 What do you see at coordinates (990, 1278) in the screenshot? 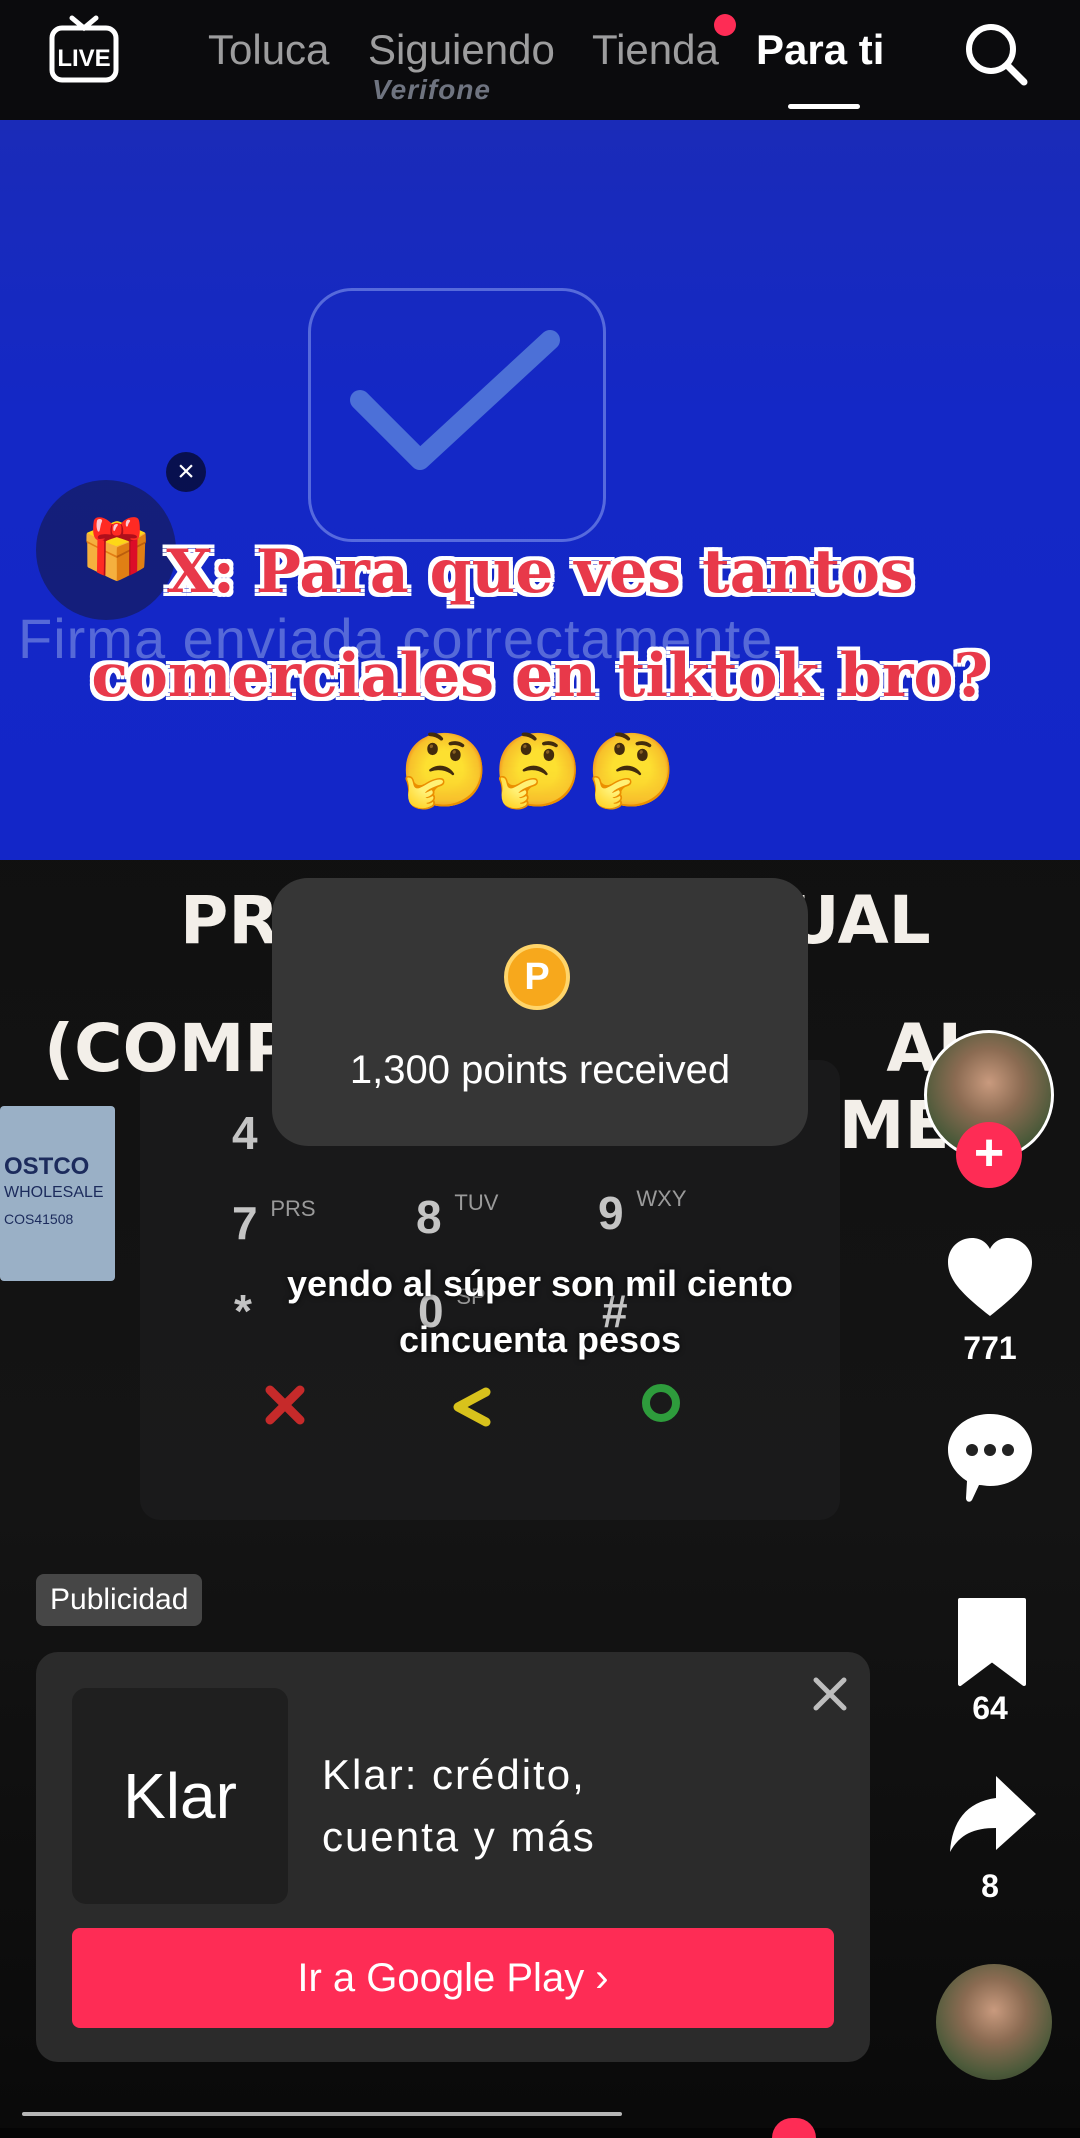
I see `heart-icon` at bounding box center [990, 1278].